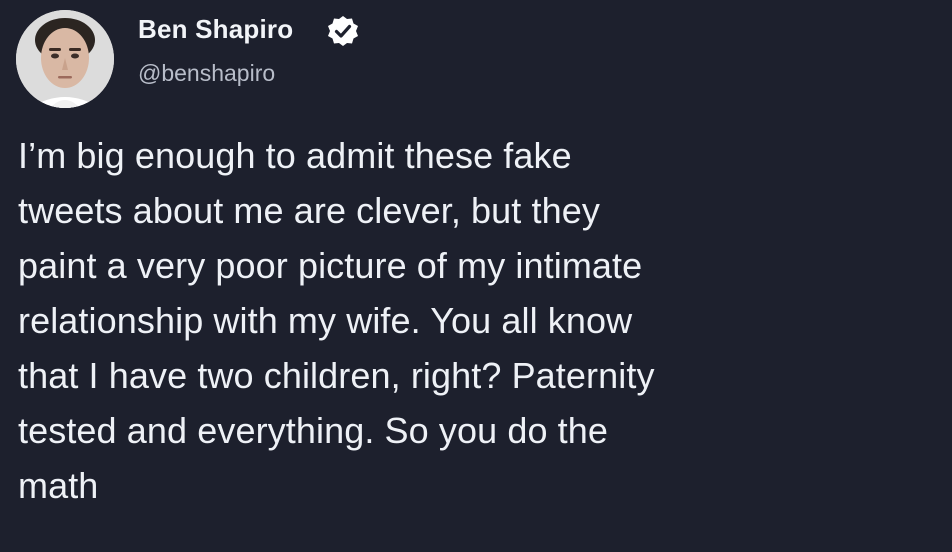  I want to click on verified-badge-icon, so click(343, 31).